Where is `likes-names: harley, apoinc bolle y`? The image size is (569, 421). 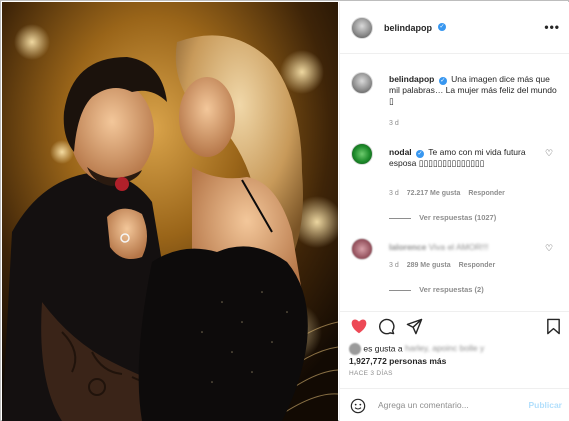 likes-names: harley, apoinc bolle y is located at coordinates (444, 348).